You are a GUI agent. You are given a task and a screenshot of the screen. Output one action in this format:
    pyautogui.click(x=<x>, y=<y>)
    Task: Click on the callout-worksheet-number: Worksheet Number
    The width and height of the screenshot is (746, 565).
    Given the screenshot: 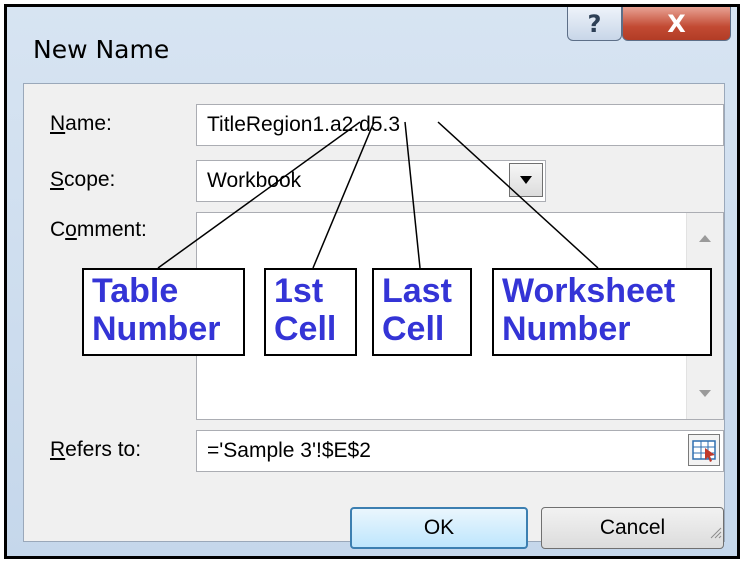 What is the action you would take?
    pyautogui.click(x=602, y=312)
    